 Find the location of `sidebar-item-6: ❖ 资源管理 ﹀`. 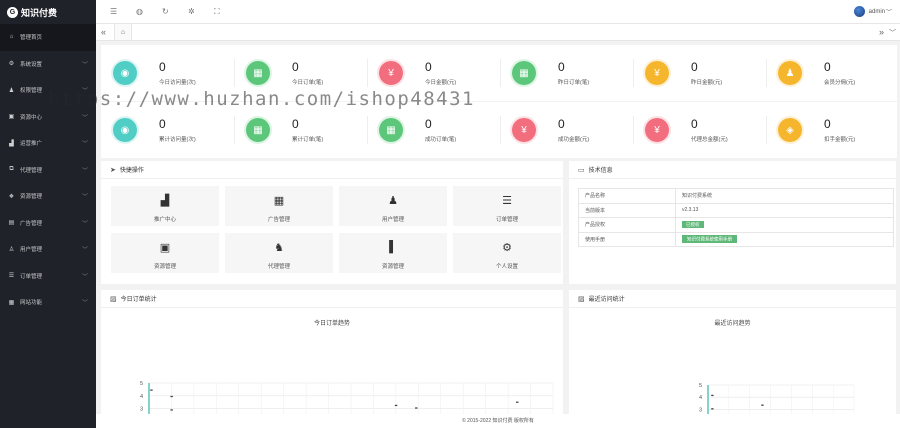

sidebar-item-6: ❖ 资源管理 ﹀ is located at coordinates (48, 196).